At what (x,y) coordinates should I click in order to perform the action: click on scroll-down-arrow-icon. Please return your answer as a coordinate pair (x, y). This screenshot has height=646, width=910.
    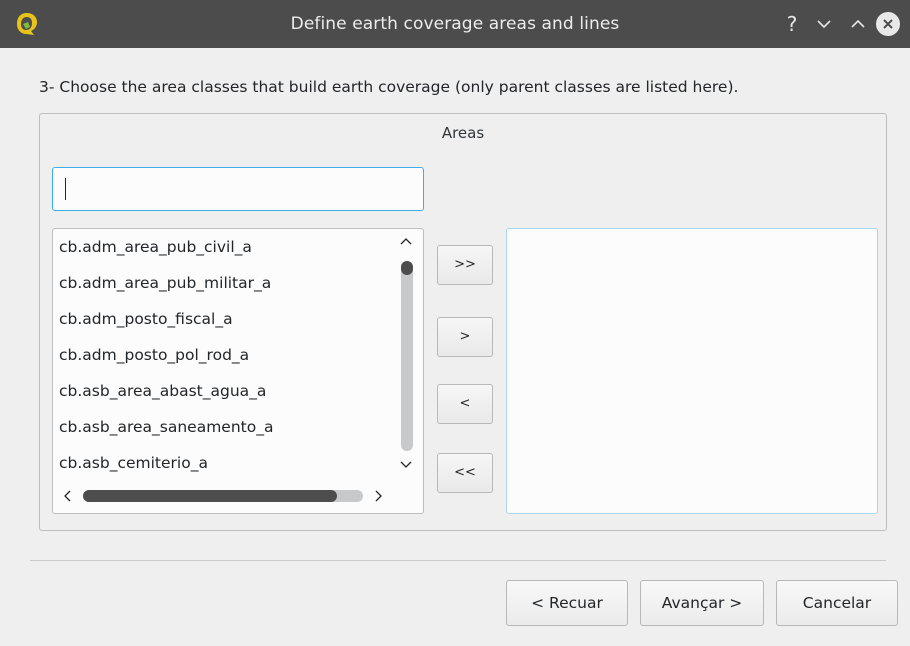
    Looking at the image, I should click on (406, 465).